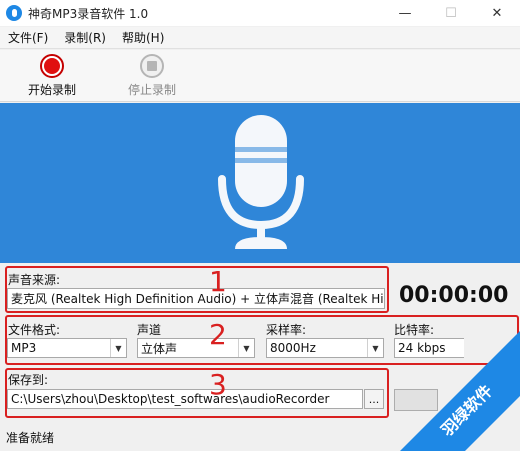 The height and width of the screenshot is (451, 520). What do you see at coordinates (28, 37) in the screenshot?
I see `menu-file: 文件(F)` at bounding box center [28, 37].